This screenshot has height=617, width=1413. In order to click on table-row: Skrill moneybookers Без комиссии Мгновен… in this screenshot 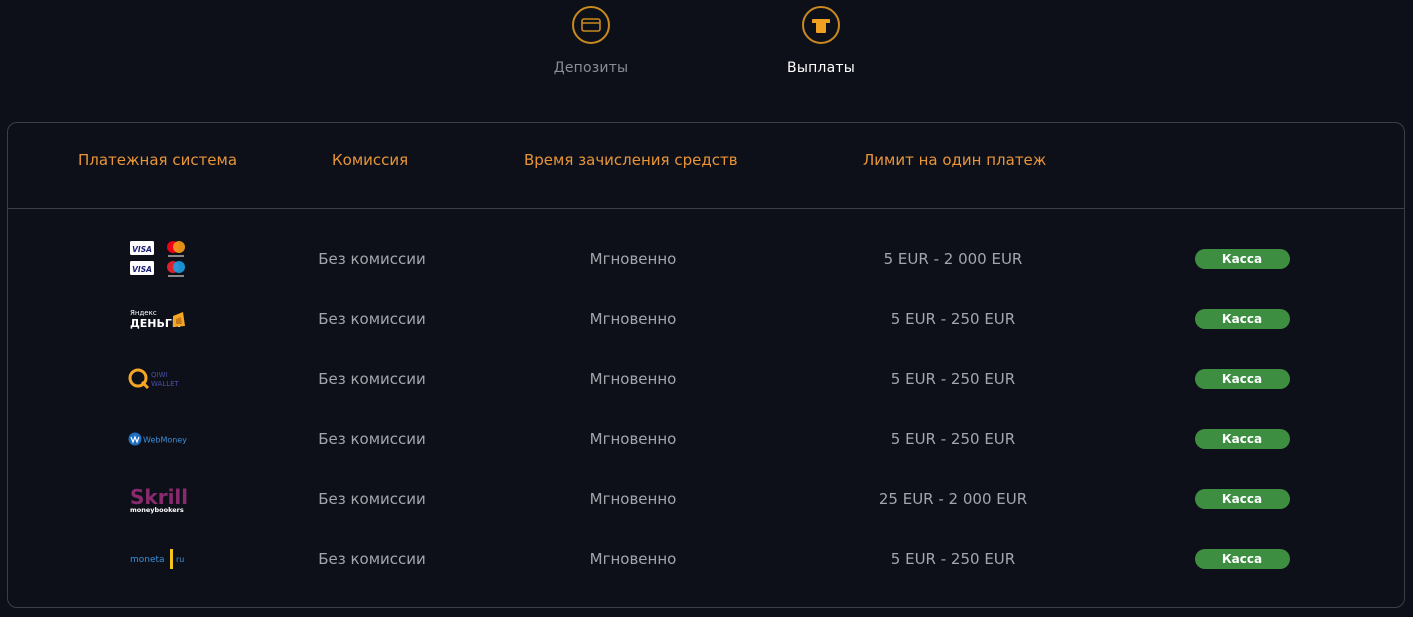, I will do `click(706, 499)`.